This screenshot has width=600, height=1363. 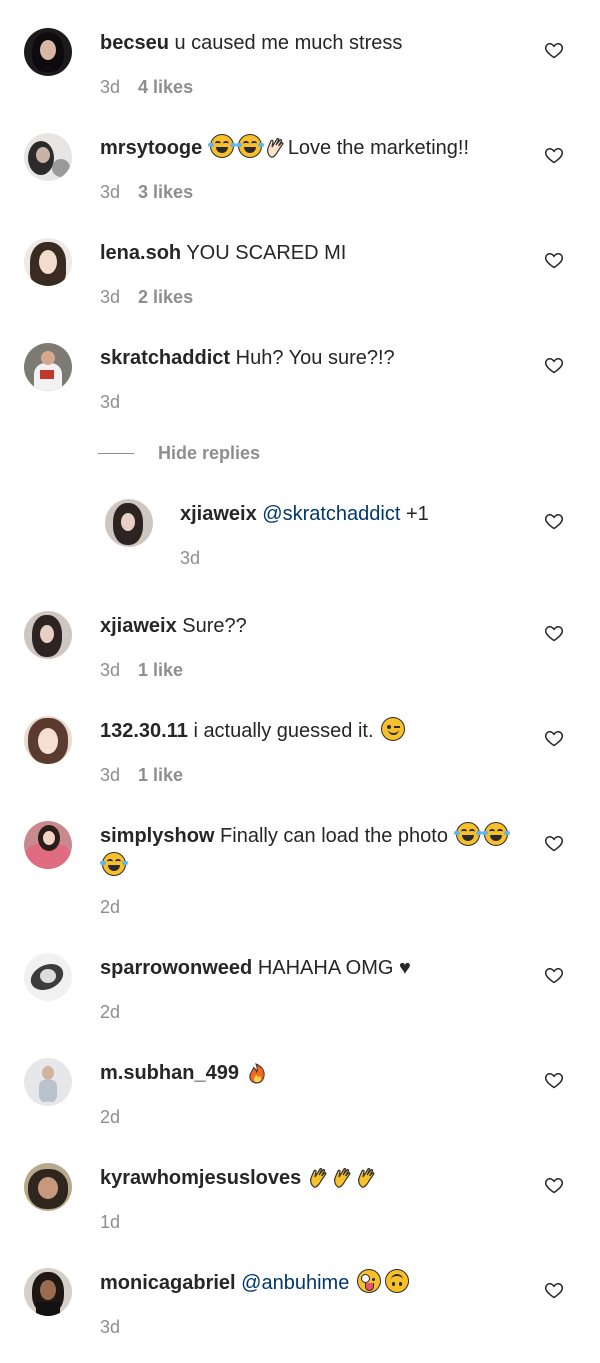 What do you see at coordinates (378, 148) in the screenshot?
I see `comment-body: Love the marketing!!` at bounding box center [378, 148].